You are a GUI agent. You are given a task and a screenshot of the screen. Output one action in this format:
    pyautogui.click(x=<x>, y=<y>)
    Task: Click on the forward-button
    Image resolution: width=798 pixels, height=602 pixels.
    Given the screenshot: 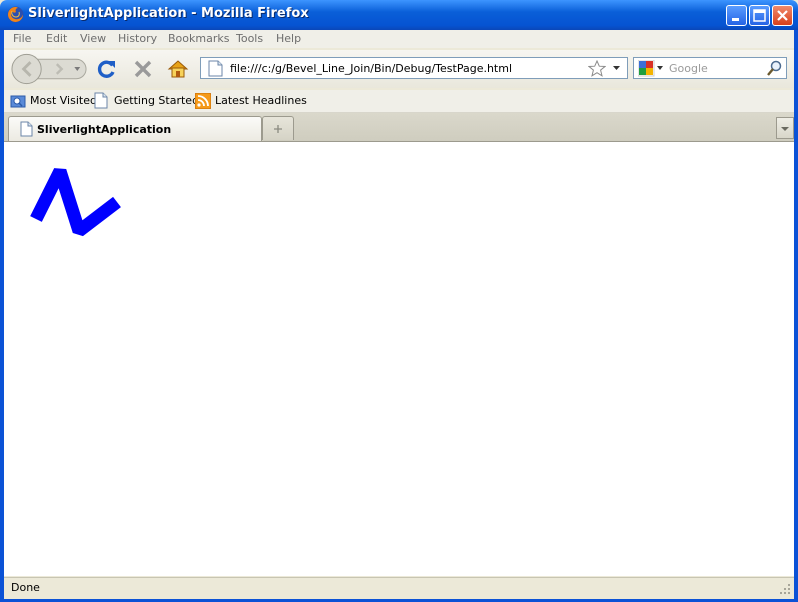 What is the action you would take?
    pyautogui.click(x=56, y=69)
    